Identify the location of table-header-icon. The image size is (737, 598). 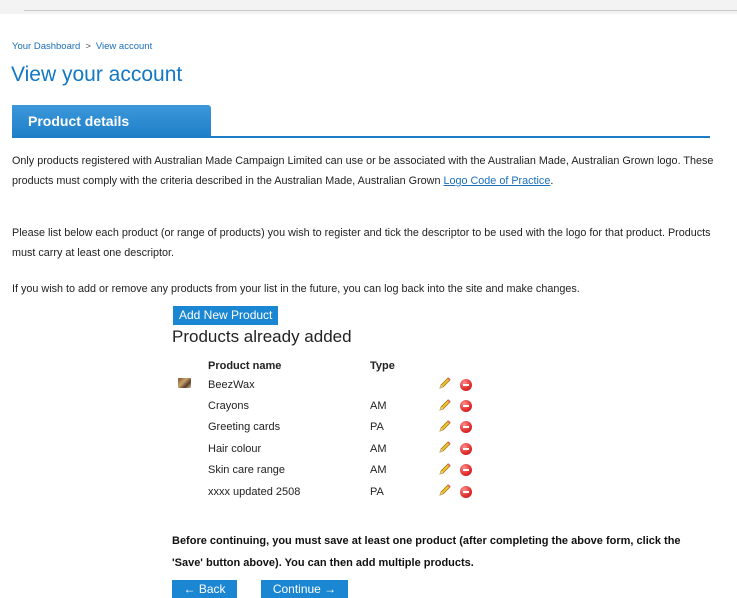
(190, 365).